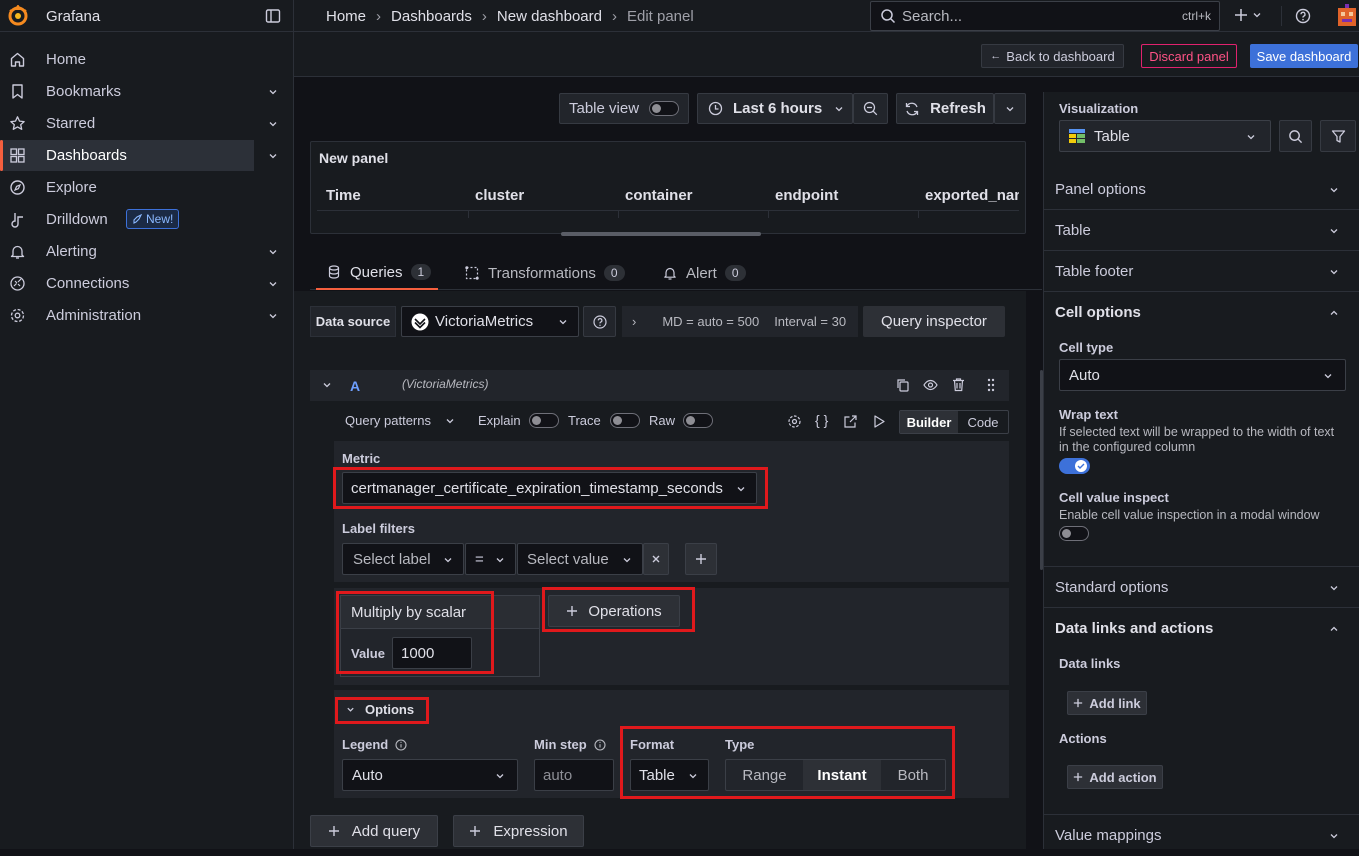 Image resolution: width=1359 pixels, height=856 pixels. What do you see at coordinates (913, 775) in the screenshot?
I see `type-both-option: Both` at bounding box center [913, 775].